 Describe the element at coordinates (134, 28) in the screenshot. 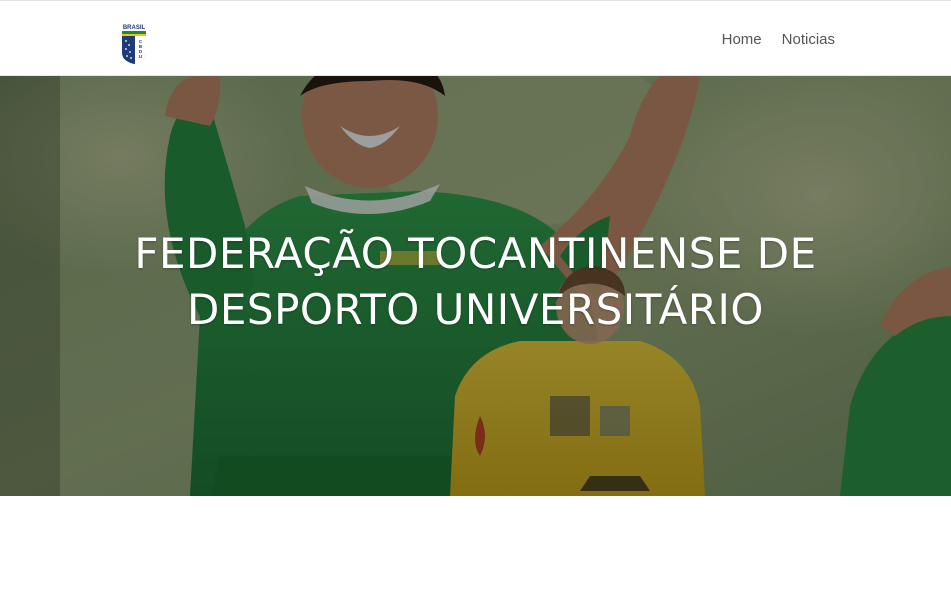

I see `svg-text: BRASIL` at that location.